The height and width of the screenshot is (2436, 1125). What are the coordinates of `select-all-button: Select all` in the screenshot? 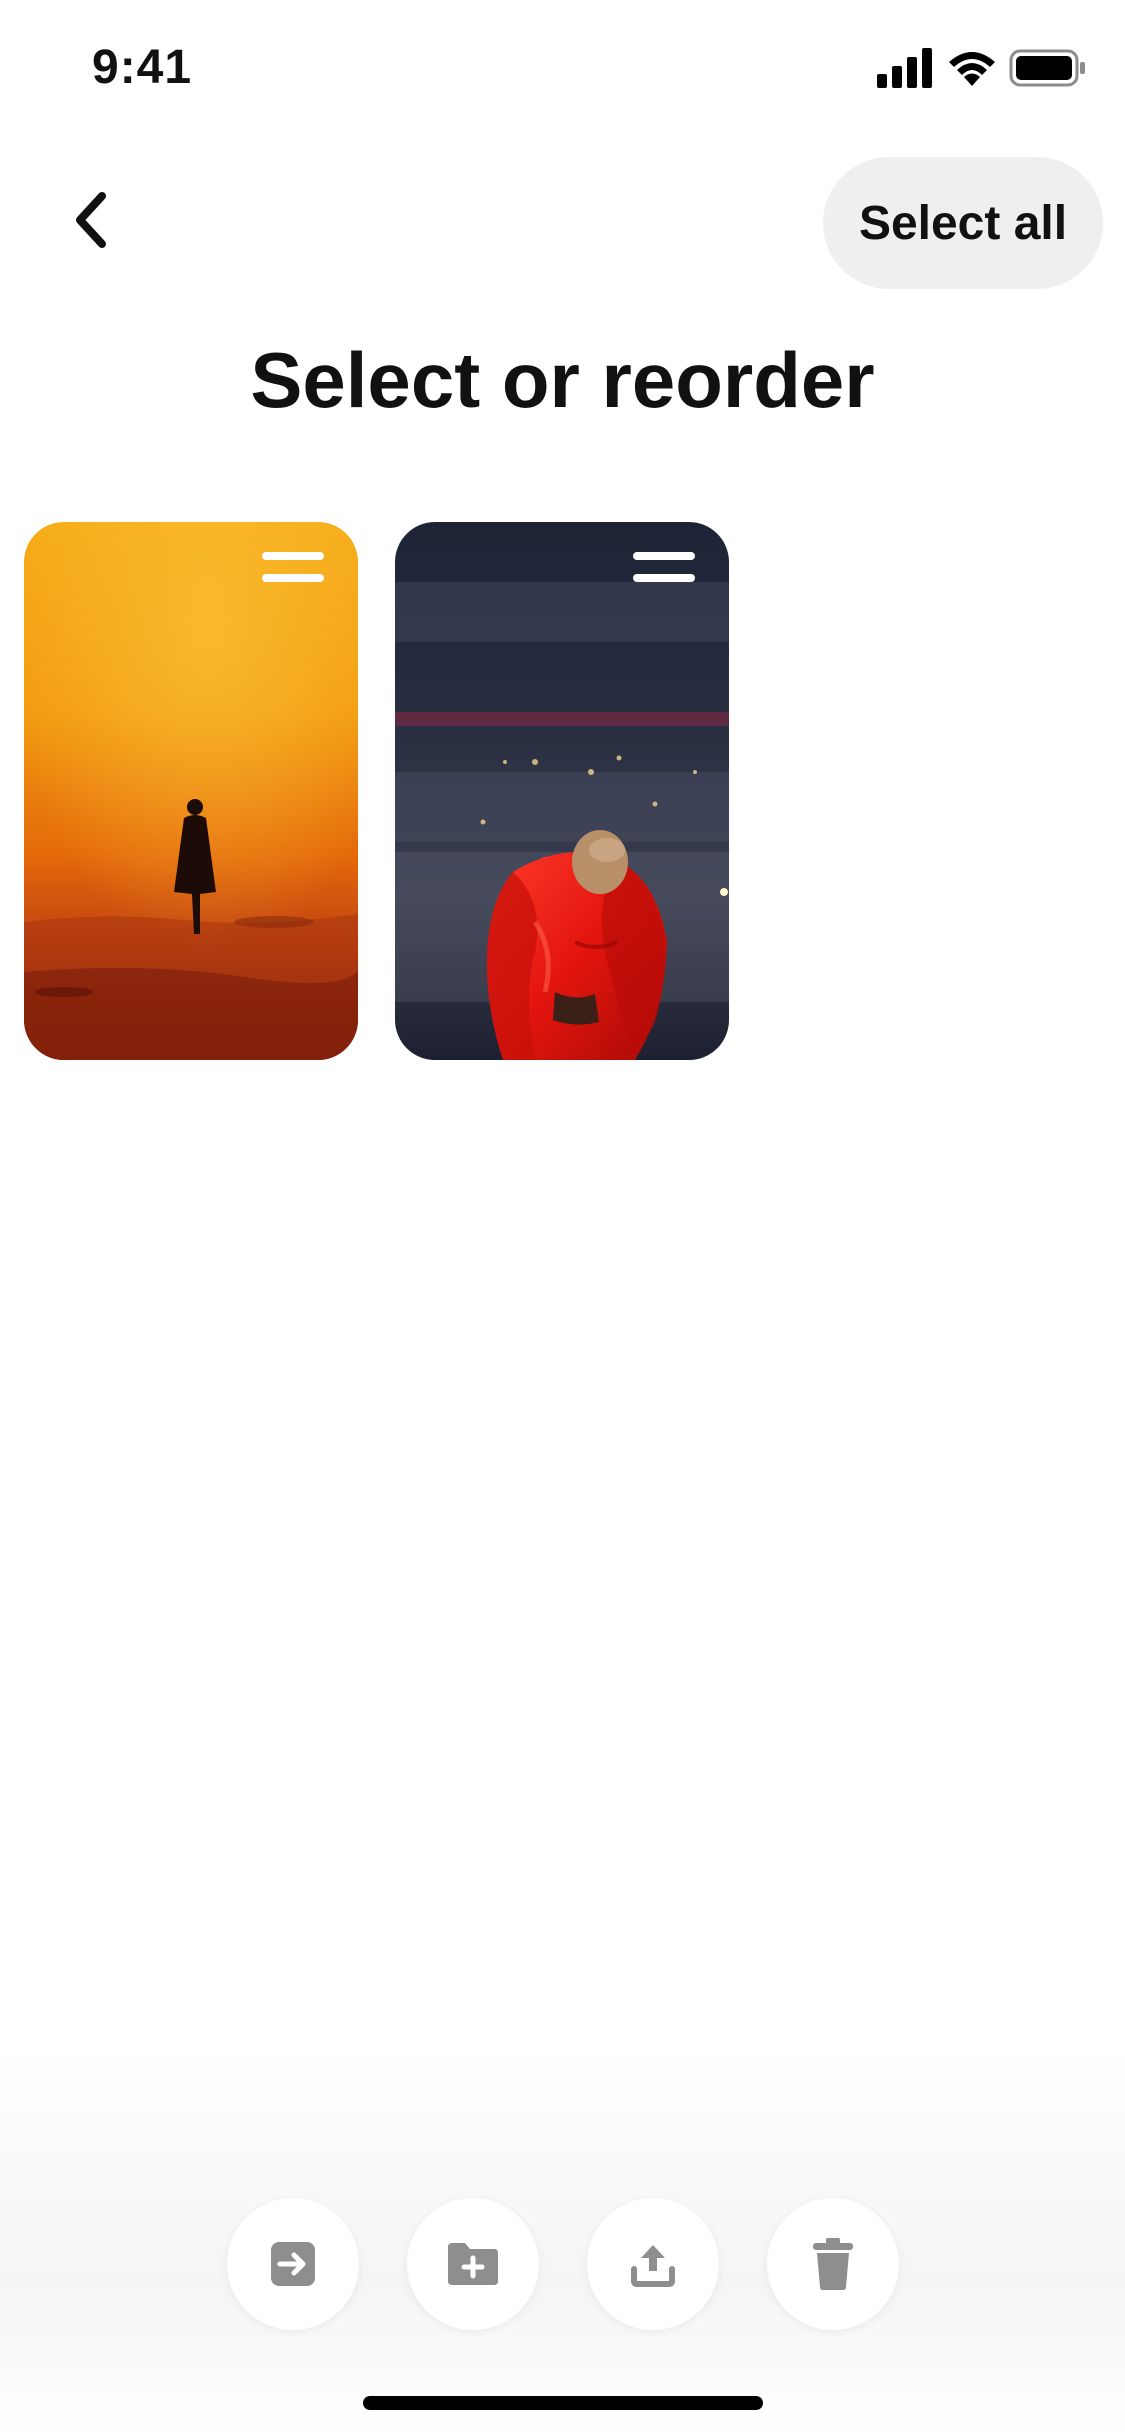 It's located at (963, 223).